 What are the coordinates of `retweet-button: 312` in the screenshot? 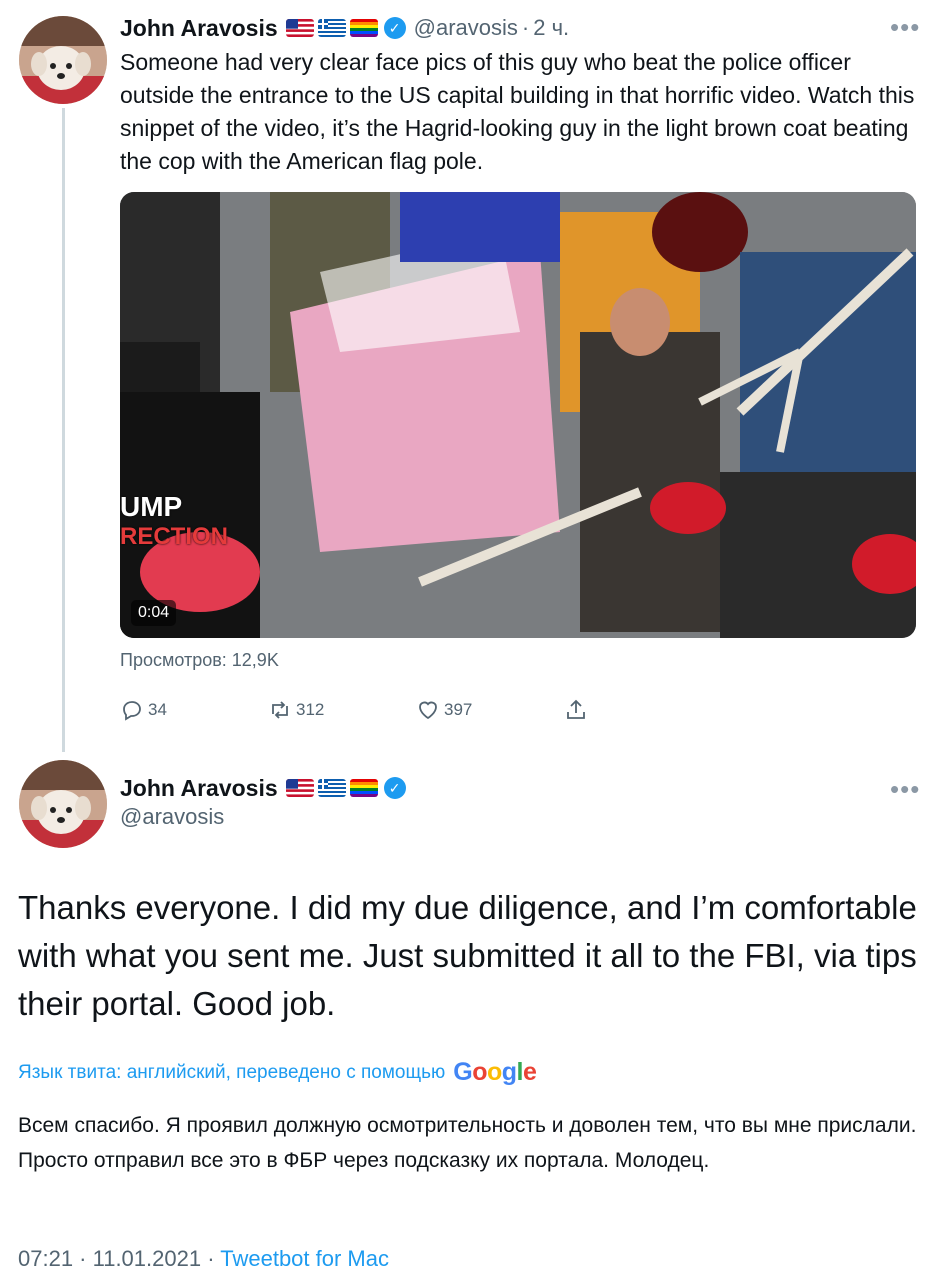 It's located at (296, 710).